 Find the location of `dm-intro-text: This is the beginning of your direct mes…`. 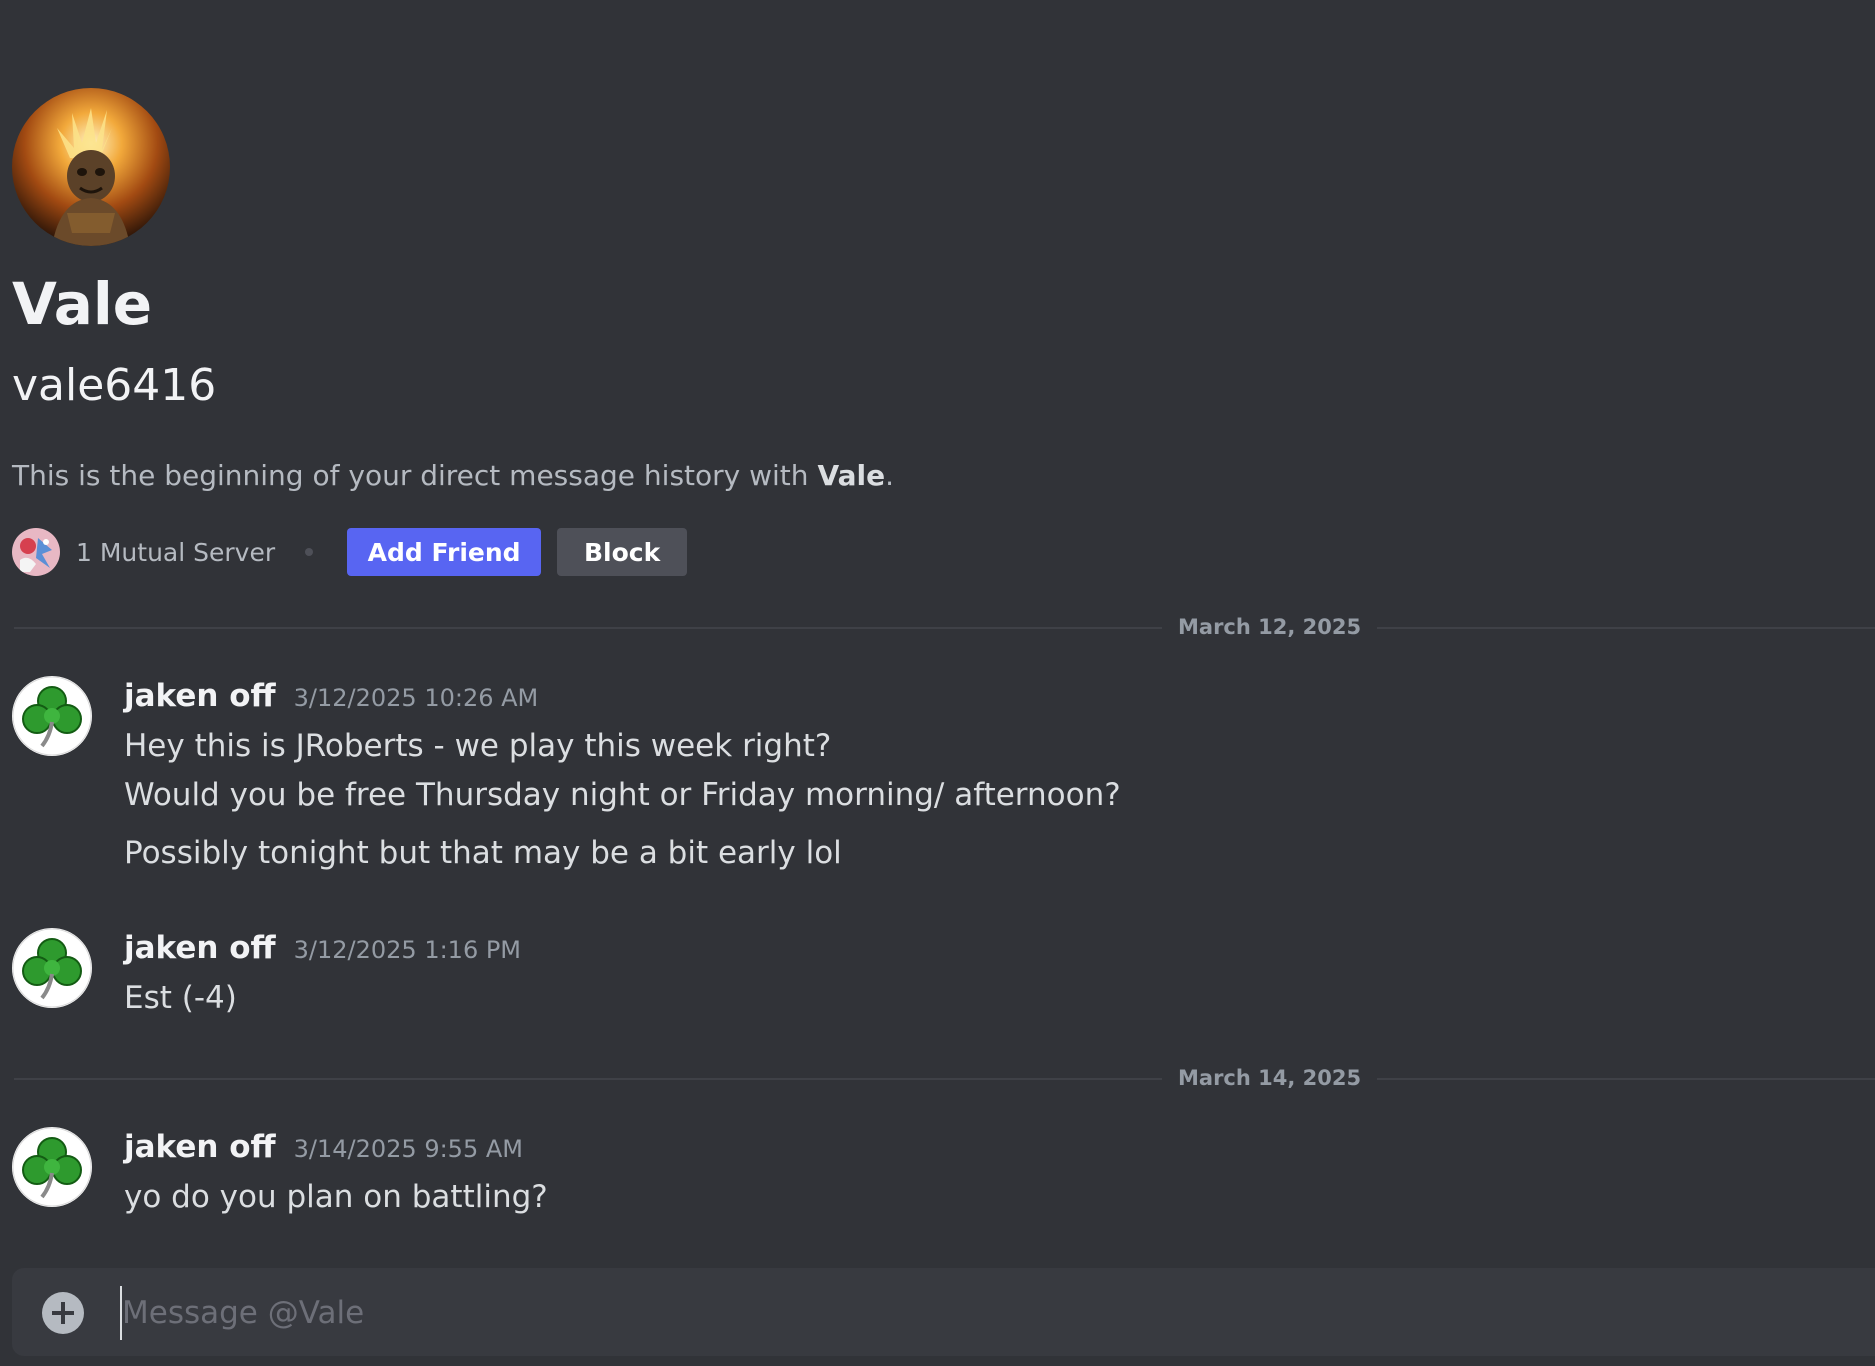

dm-intro-text: This is the beginning of your direct mes… is located at coordinates (453, 476).